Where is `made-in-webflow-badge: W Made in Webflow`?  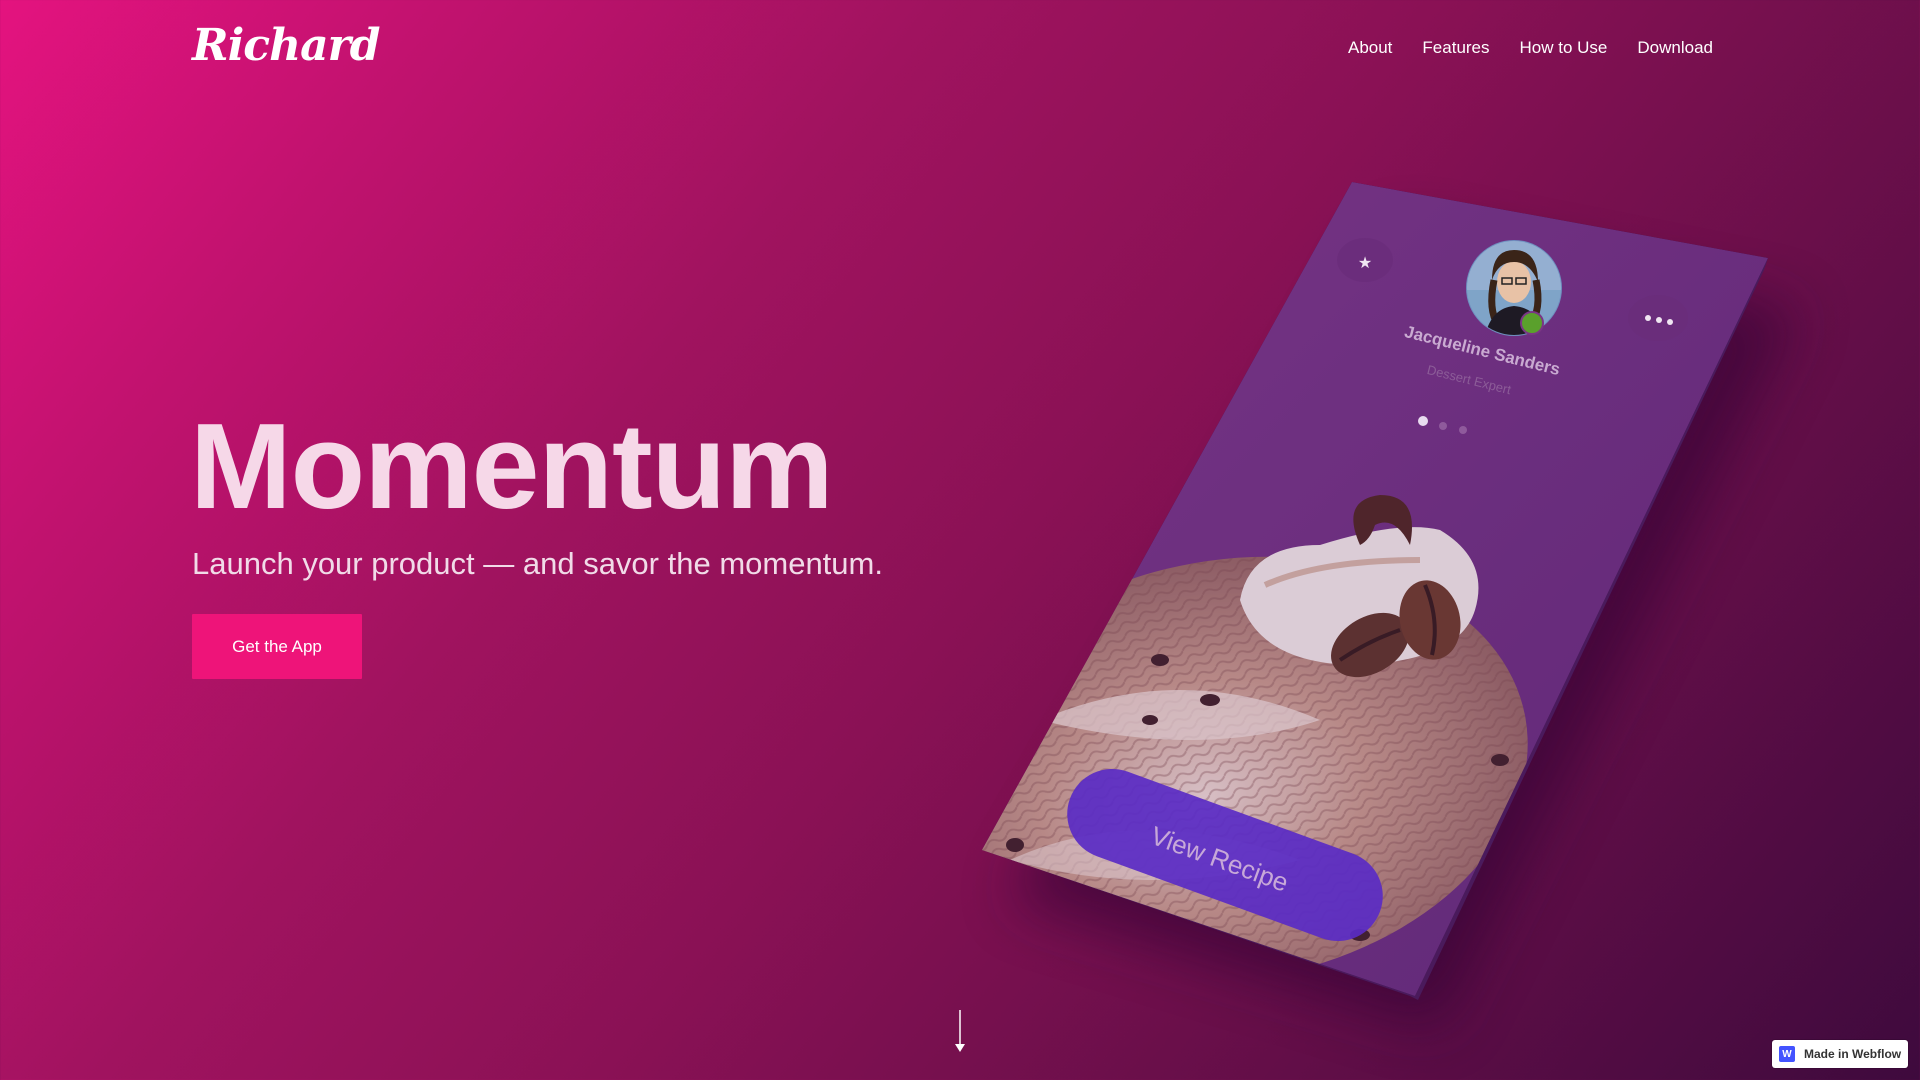 made-in-webflow-badge: W Made in Webflow is located at coordinates (1840, 1054).